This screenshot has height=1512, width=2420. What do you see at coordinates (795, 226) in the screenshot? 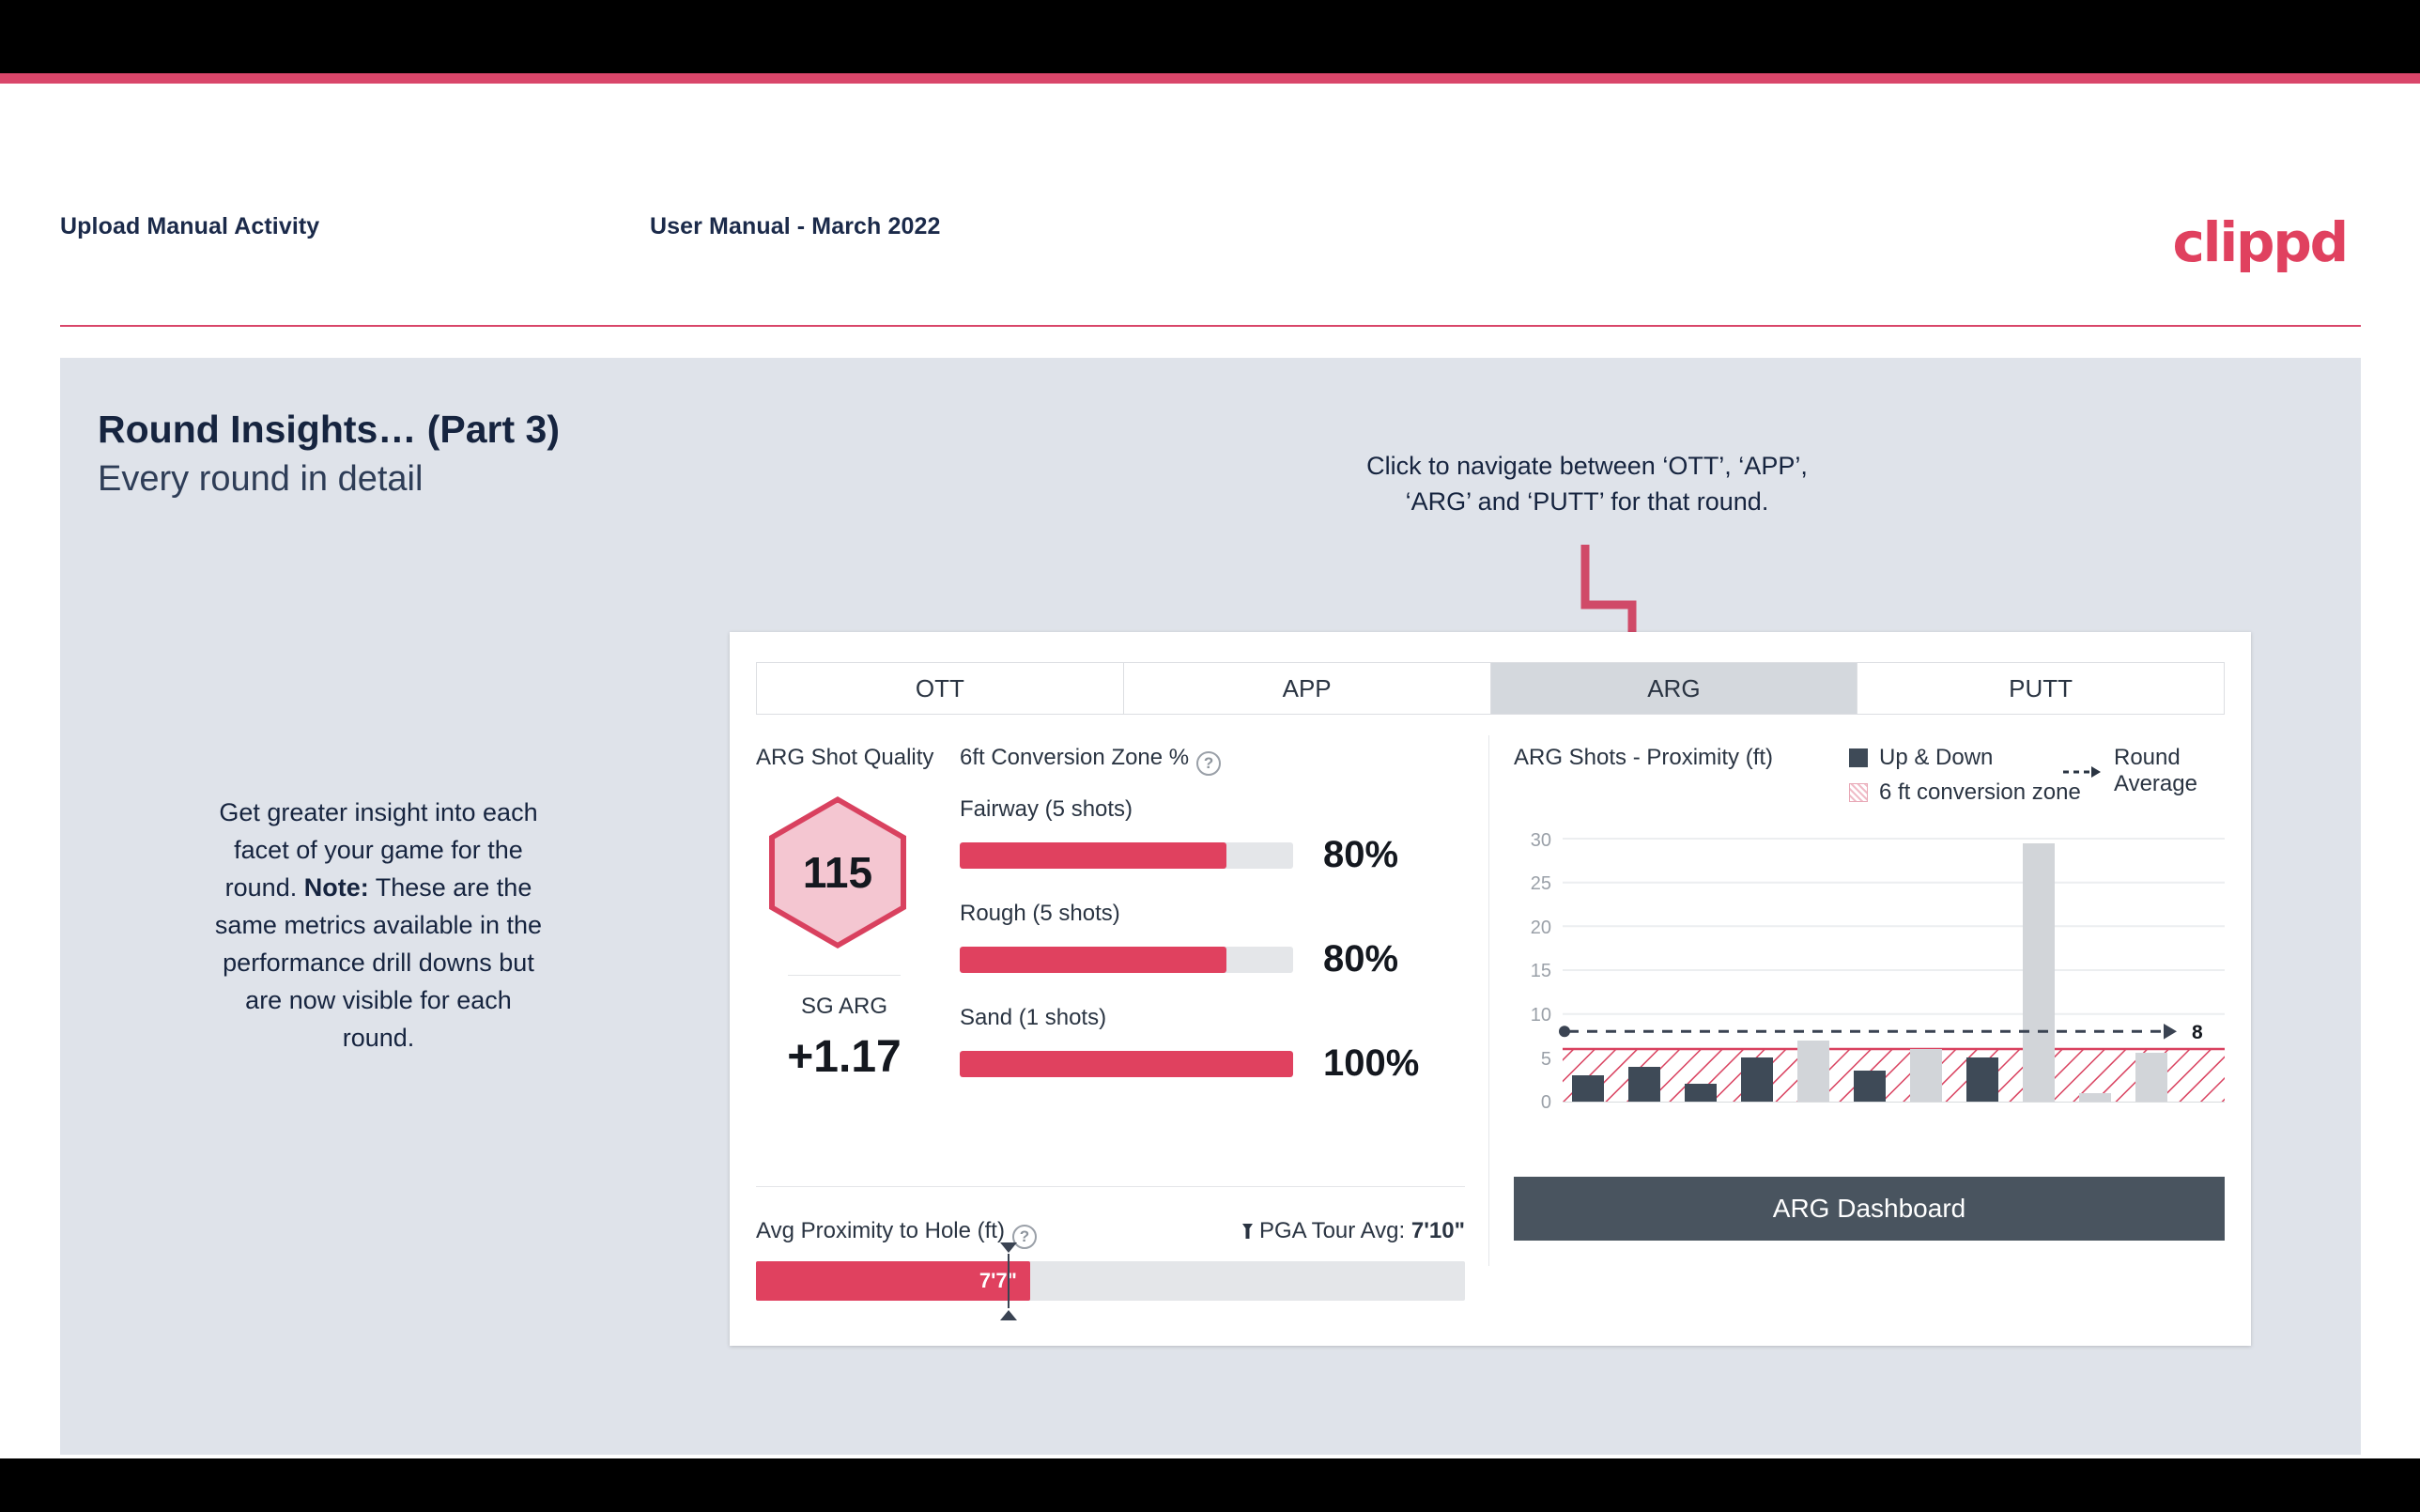
I see `document-title: User Manual - March 2022` at bounding box center [795, 226].